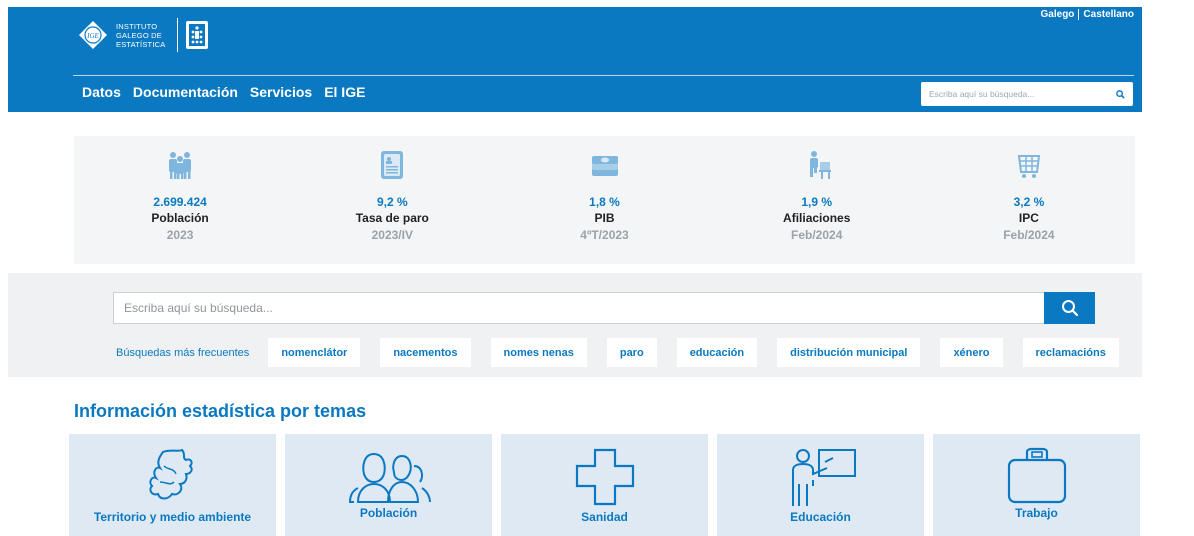 The width and height of the screenshot is (1194, 536). I want to click on ige-logo: IGE INSTITUTO GALEGO DE ESTATÍSTICA, so click(143, 35).